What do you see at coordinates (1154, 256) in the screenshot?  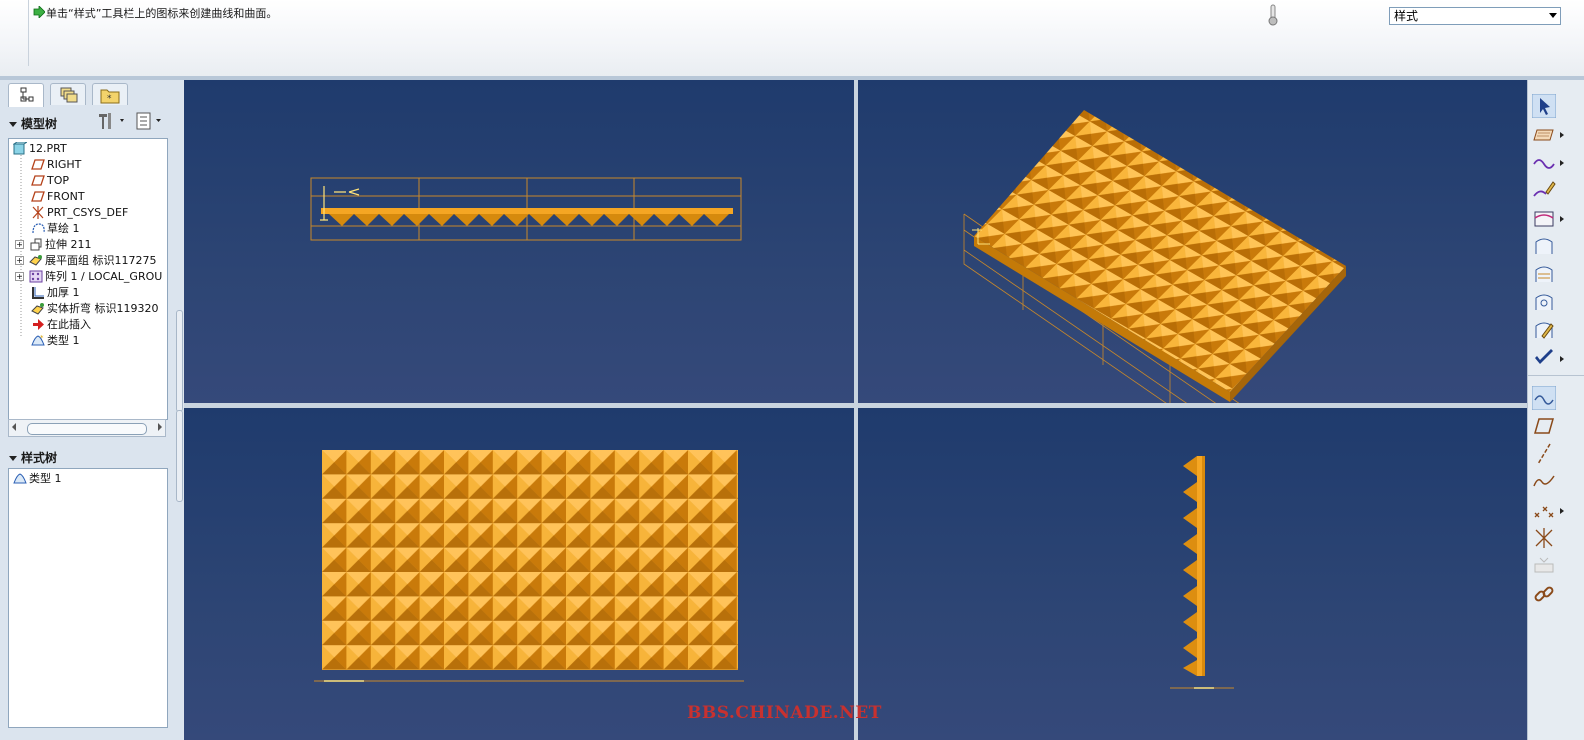 I see `isometric-view-graphic` at bounding box center [1154, 256].